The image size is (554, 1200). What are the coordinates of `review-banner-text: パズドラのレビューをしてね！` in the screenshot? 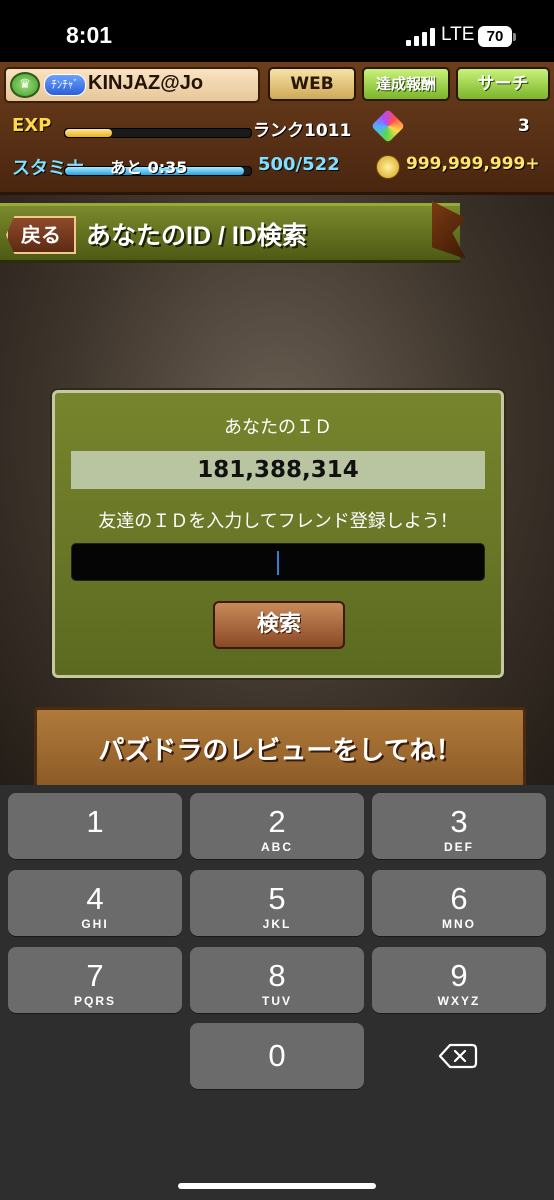 It's located at (280, 750).